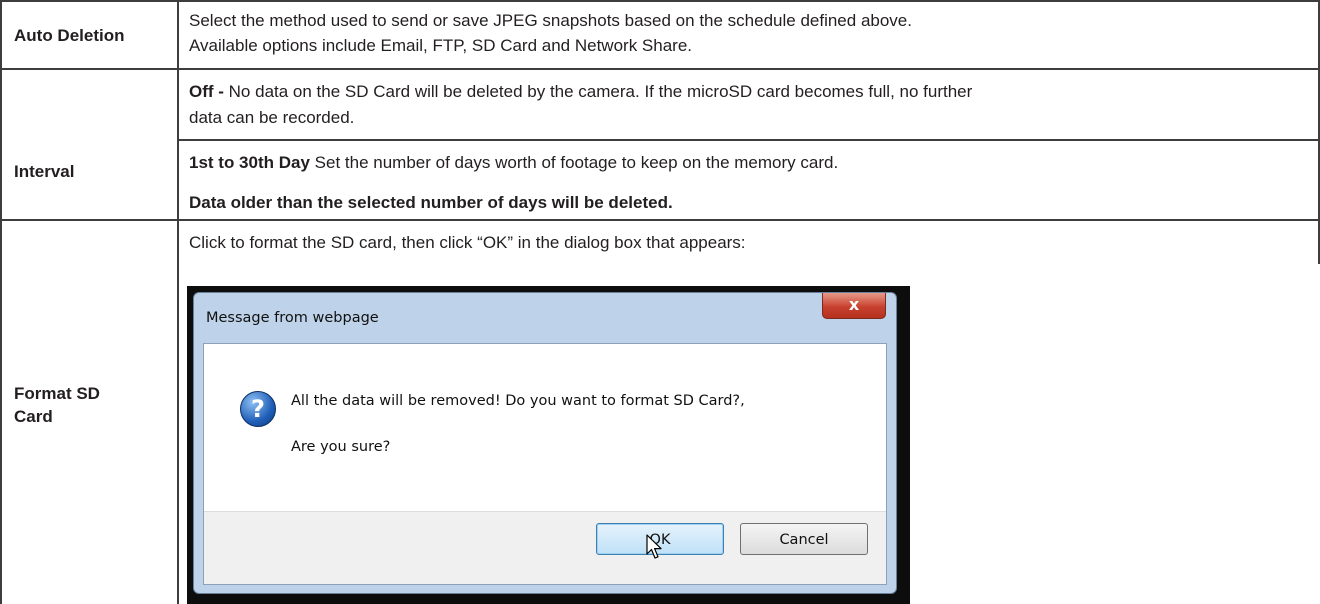 The width and height of the screenshot is (1320, 604). Describe the element at coordinates (178, 302) in the screenshot. I see `column-divider` at that location.